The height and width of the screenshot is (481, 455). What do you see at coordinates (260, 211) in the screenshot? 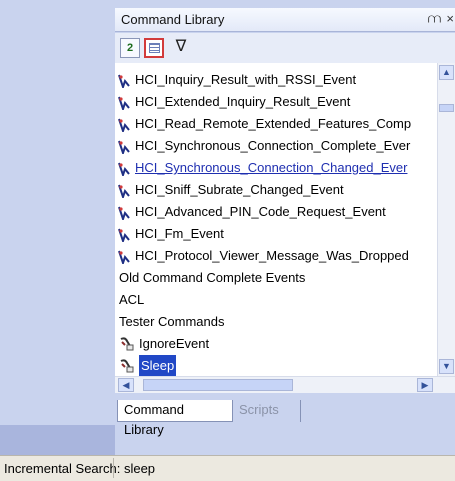
I see `tree-item-label: HCI_Advanced_PIN_Code_Request_Event` at bounding box center [260, 211].